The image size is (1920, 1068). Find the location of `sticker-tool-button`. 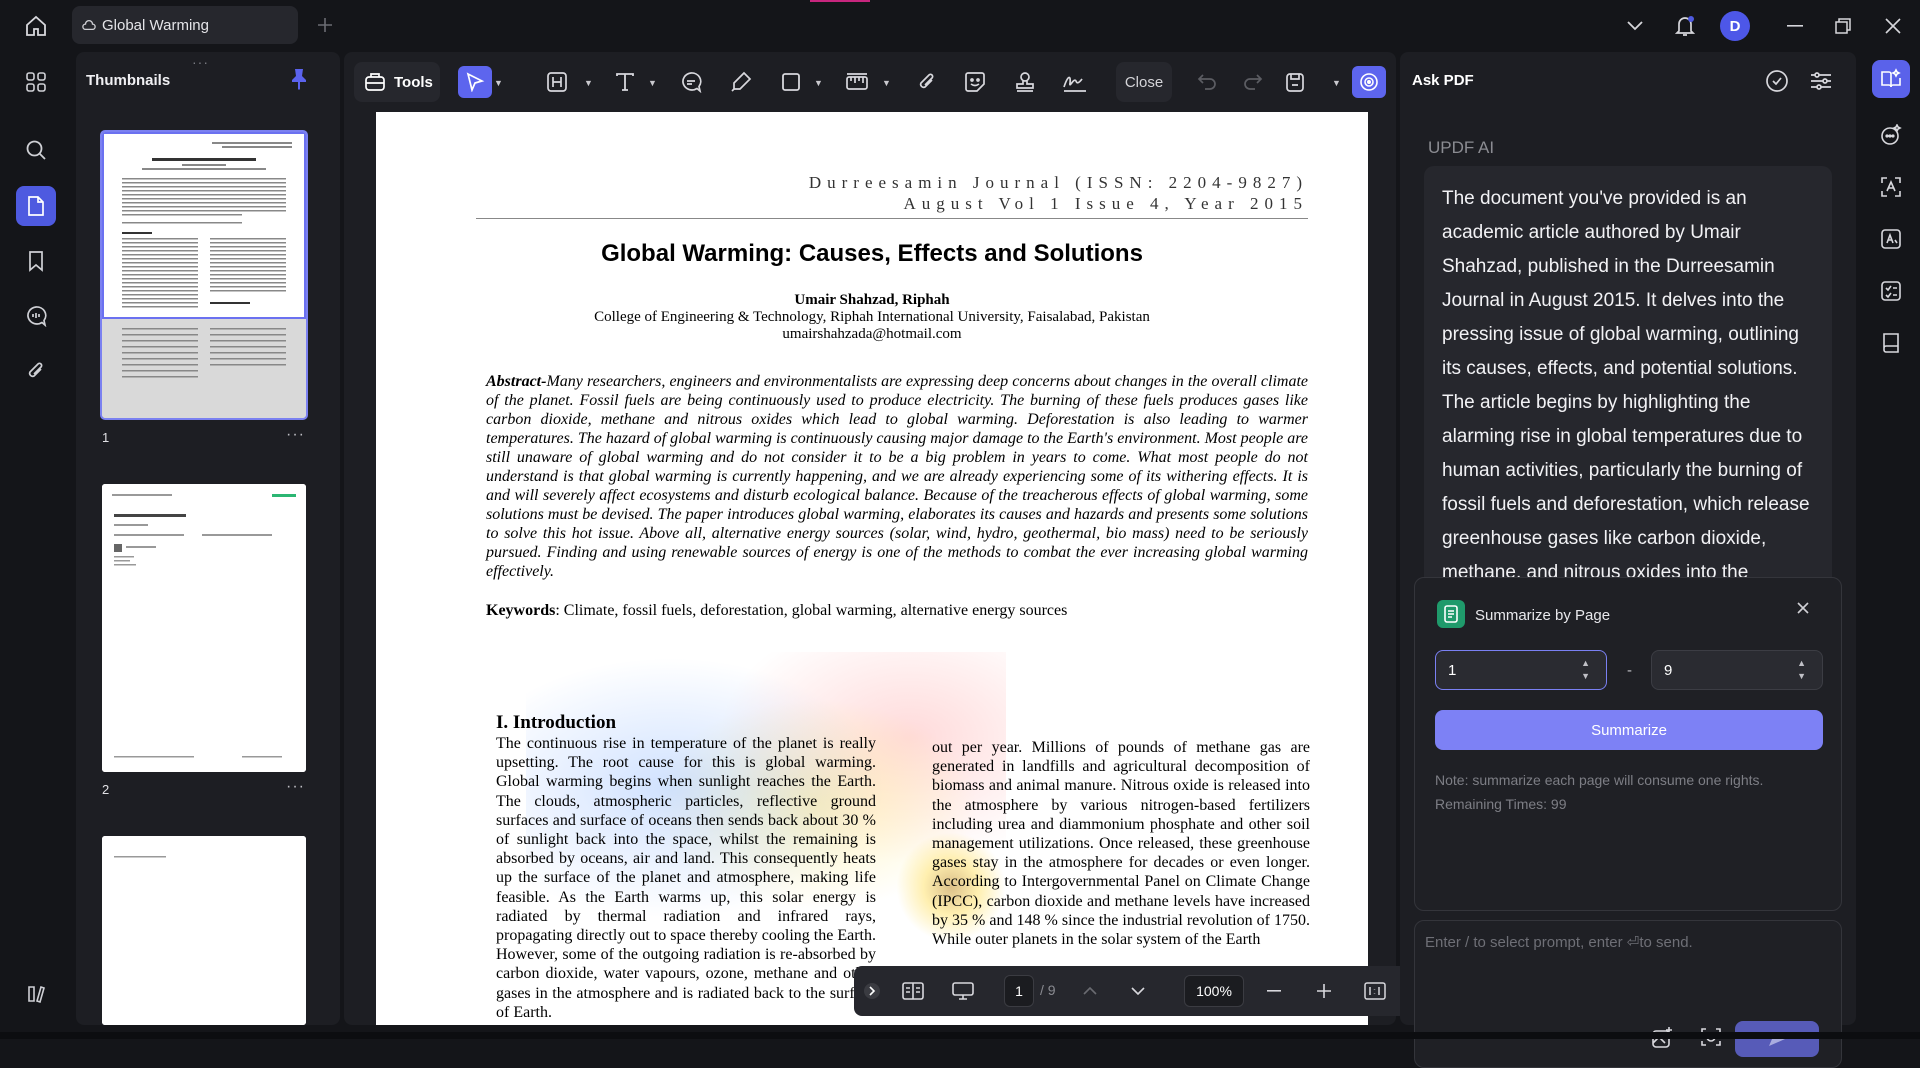

sticker-tool-button is located at coordinates (975, 82).